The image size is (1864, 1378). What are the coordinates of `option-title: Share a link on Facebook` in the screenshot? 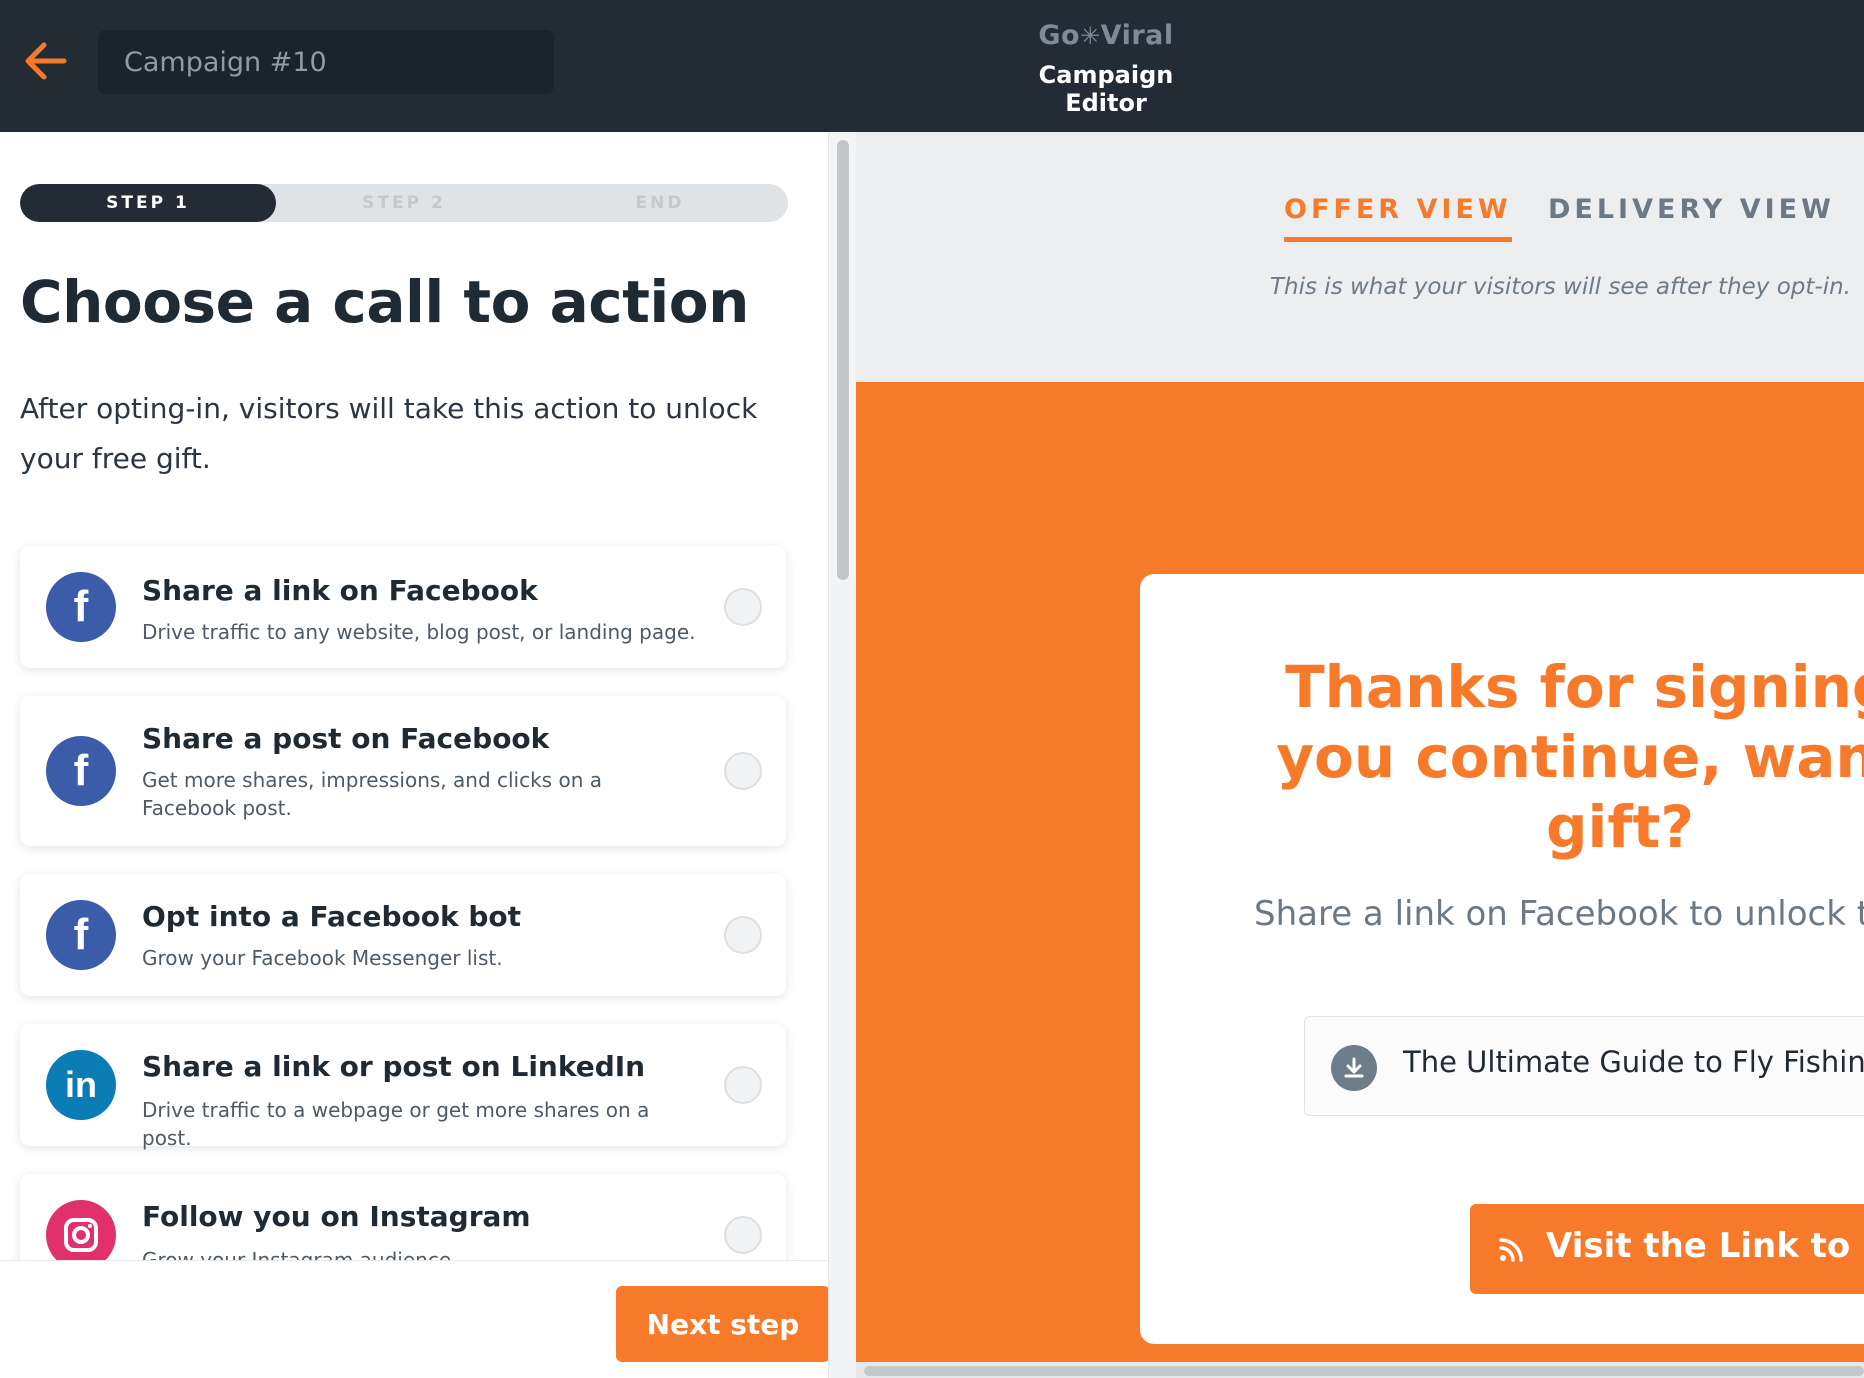 It's located at (340, 590).